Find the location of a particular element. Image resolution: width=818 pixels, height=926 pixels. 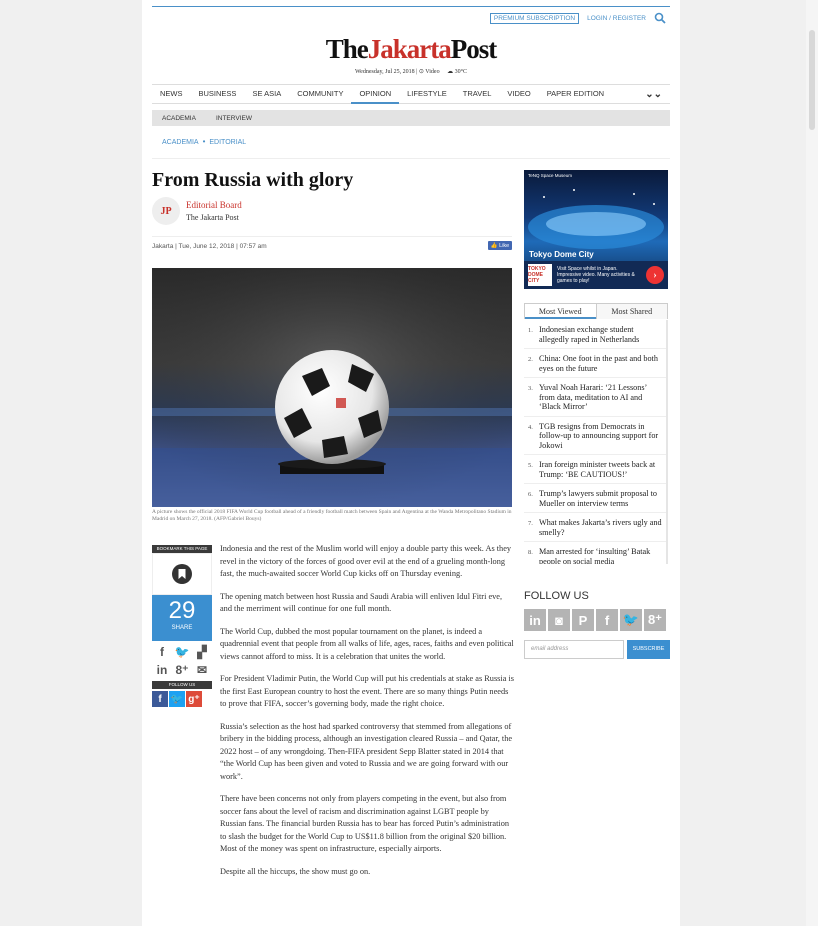

ad-logo: TOKYO DOME CITY is located at coordinates (540, 275).